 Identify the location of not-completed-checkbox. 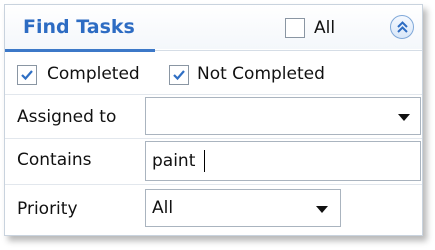
(179, 75).